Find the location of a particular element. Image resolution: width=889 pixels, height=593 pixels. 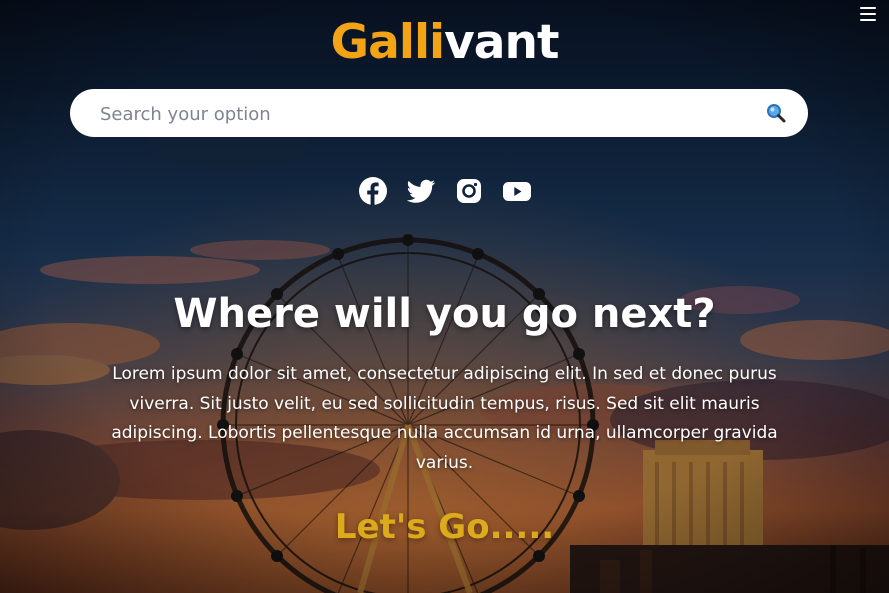

instagram-link is located at coordinates (469, 191).